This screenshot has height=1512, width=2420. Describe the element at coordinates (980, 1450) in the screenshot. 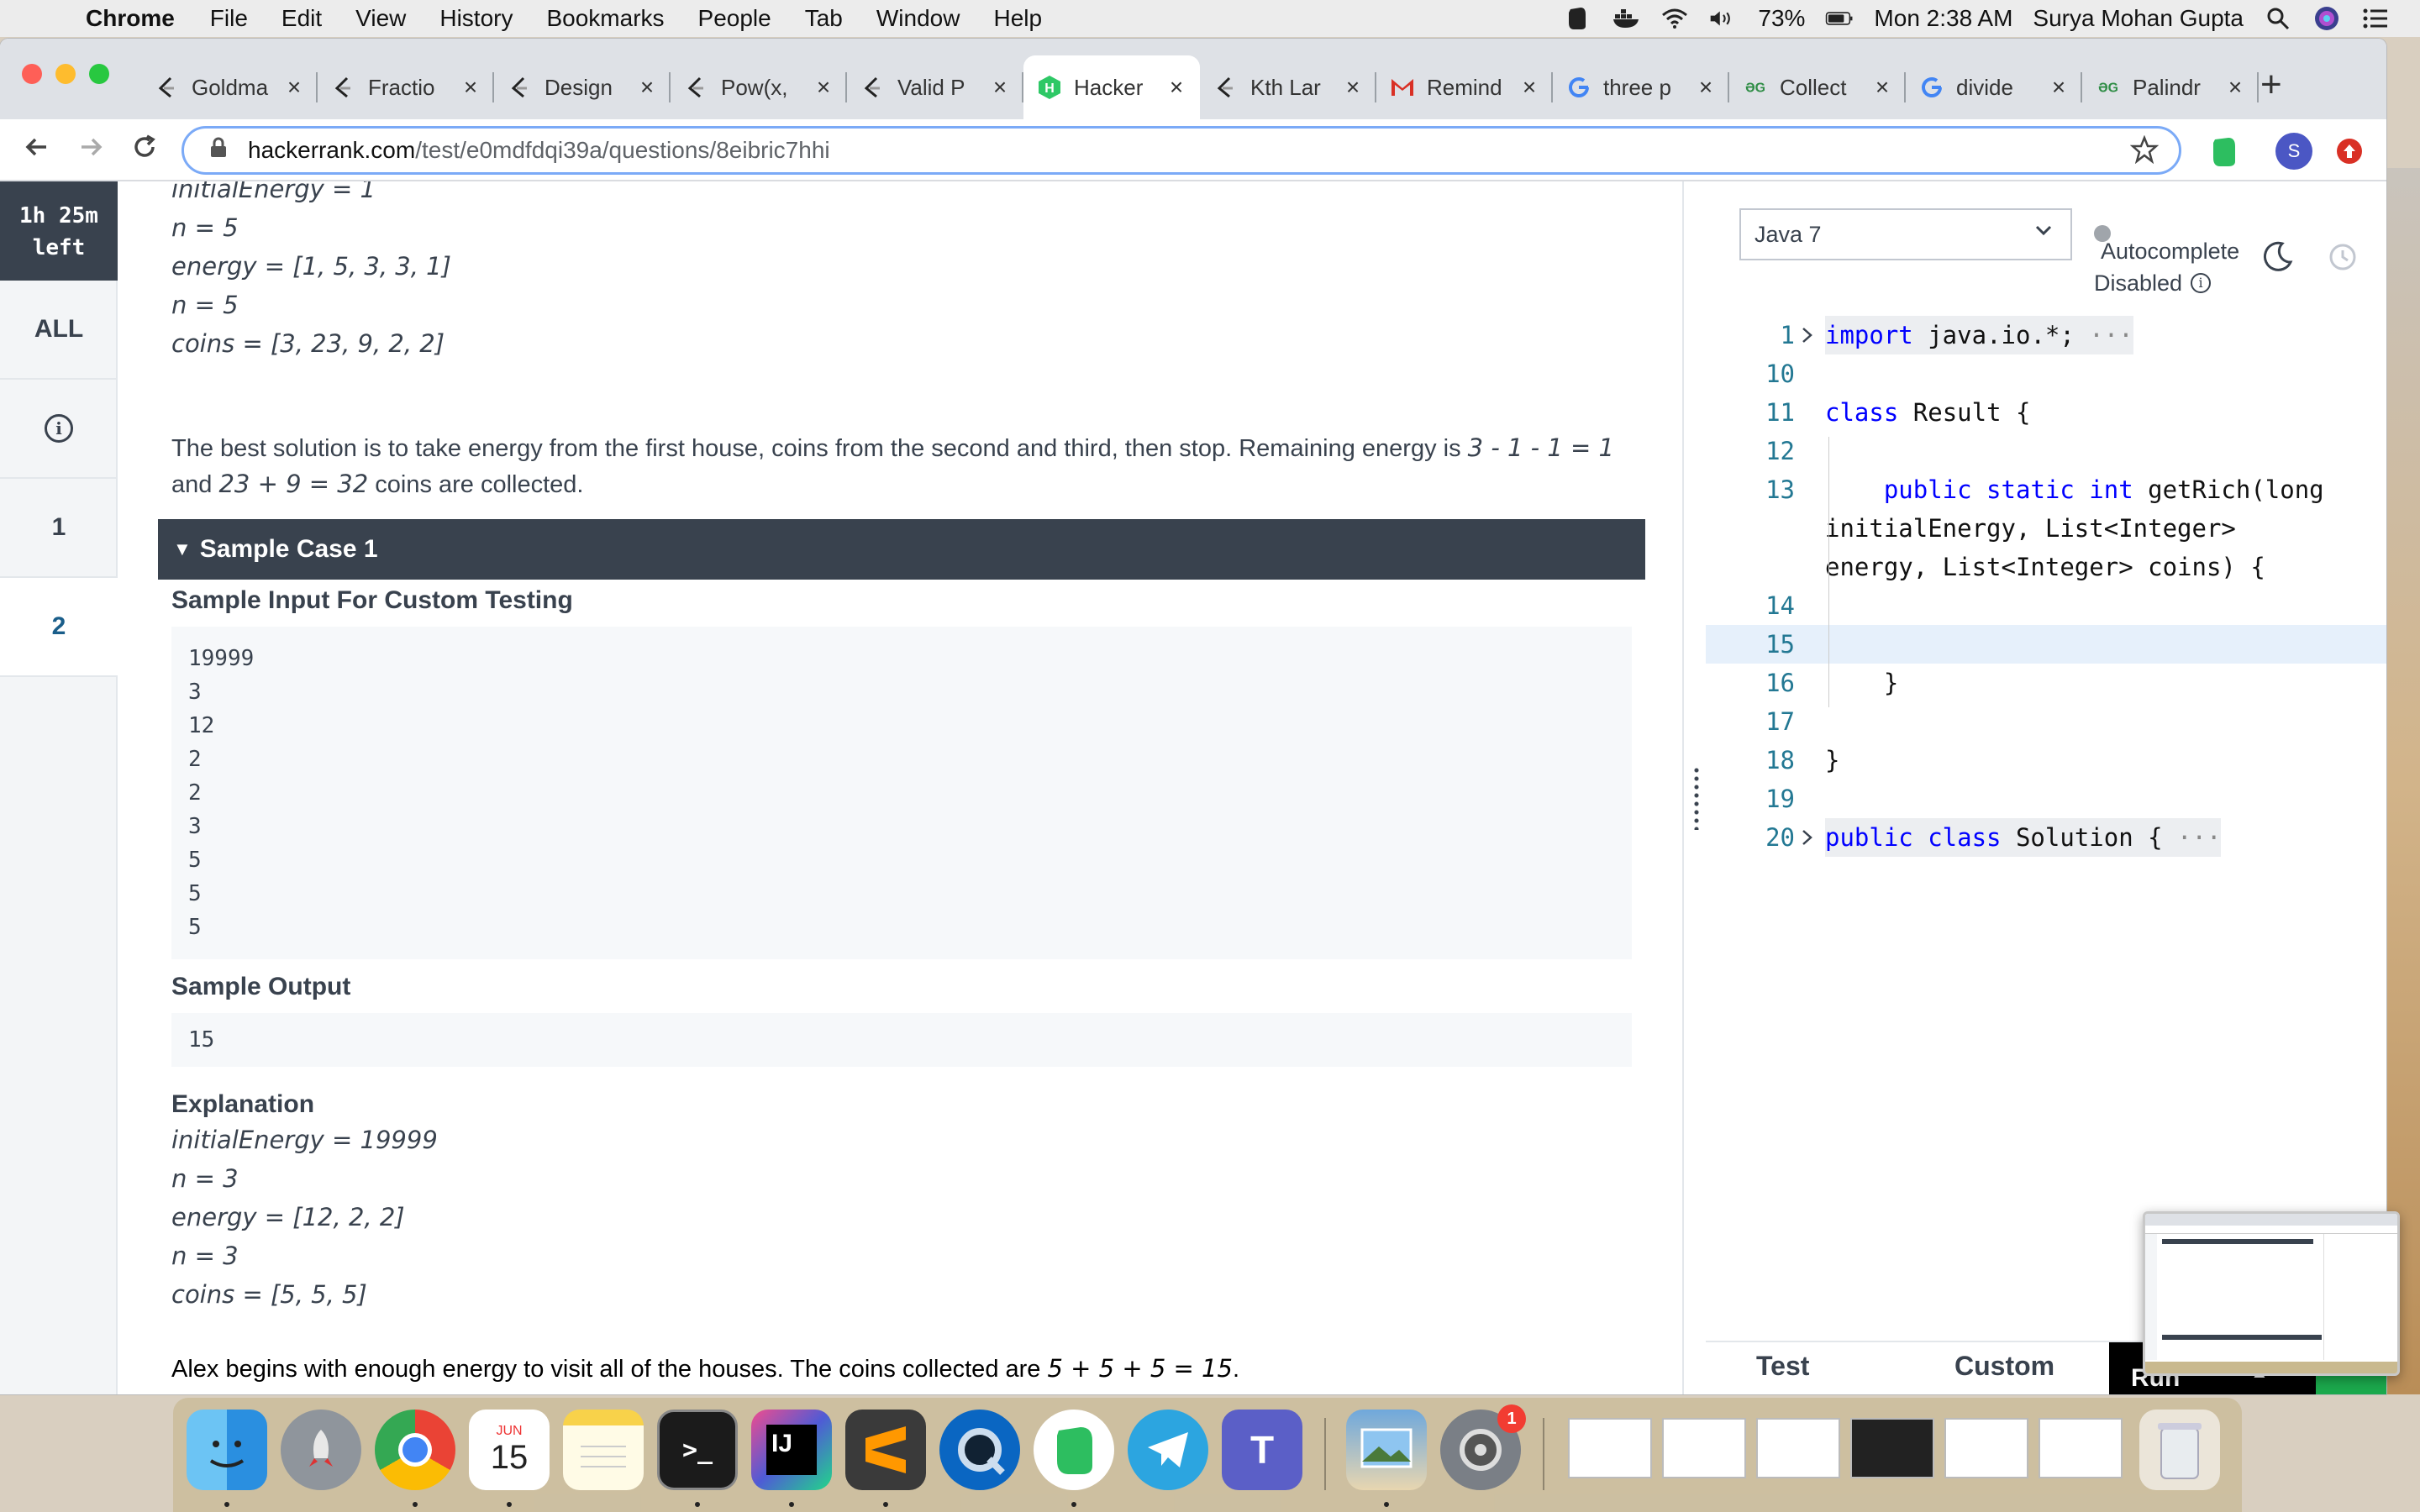

I see `quicktime-icon` at that location.